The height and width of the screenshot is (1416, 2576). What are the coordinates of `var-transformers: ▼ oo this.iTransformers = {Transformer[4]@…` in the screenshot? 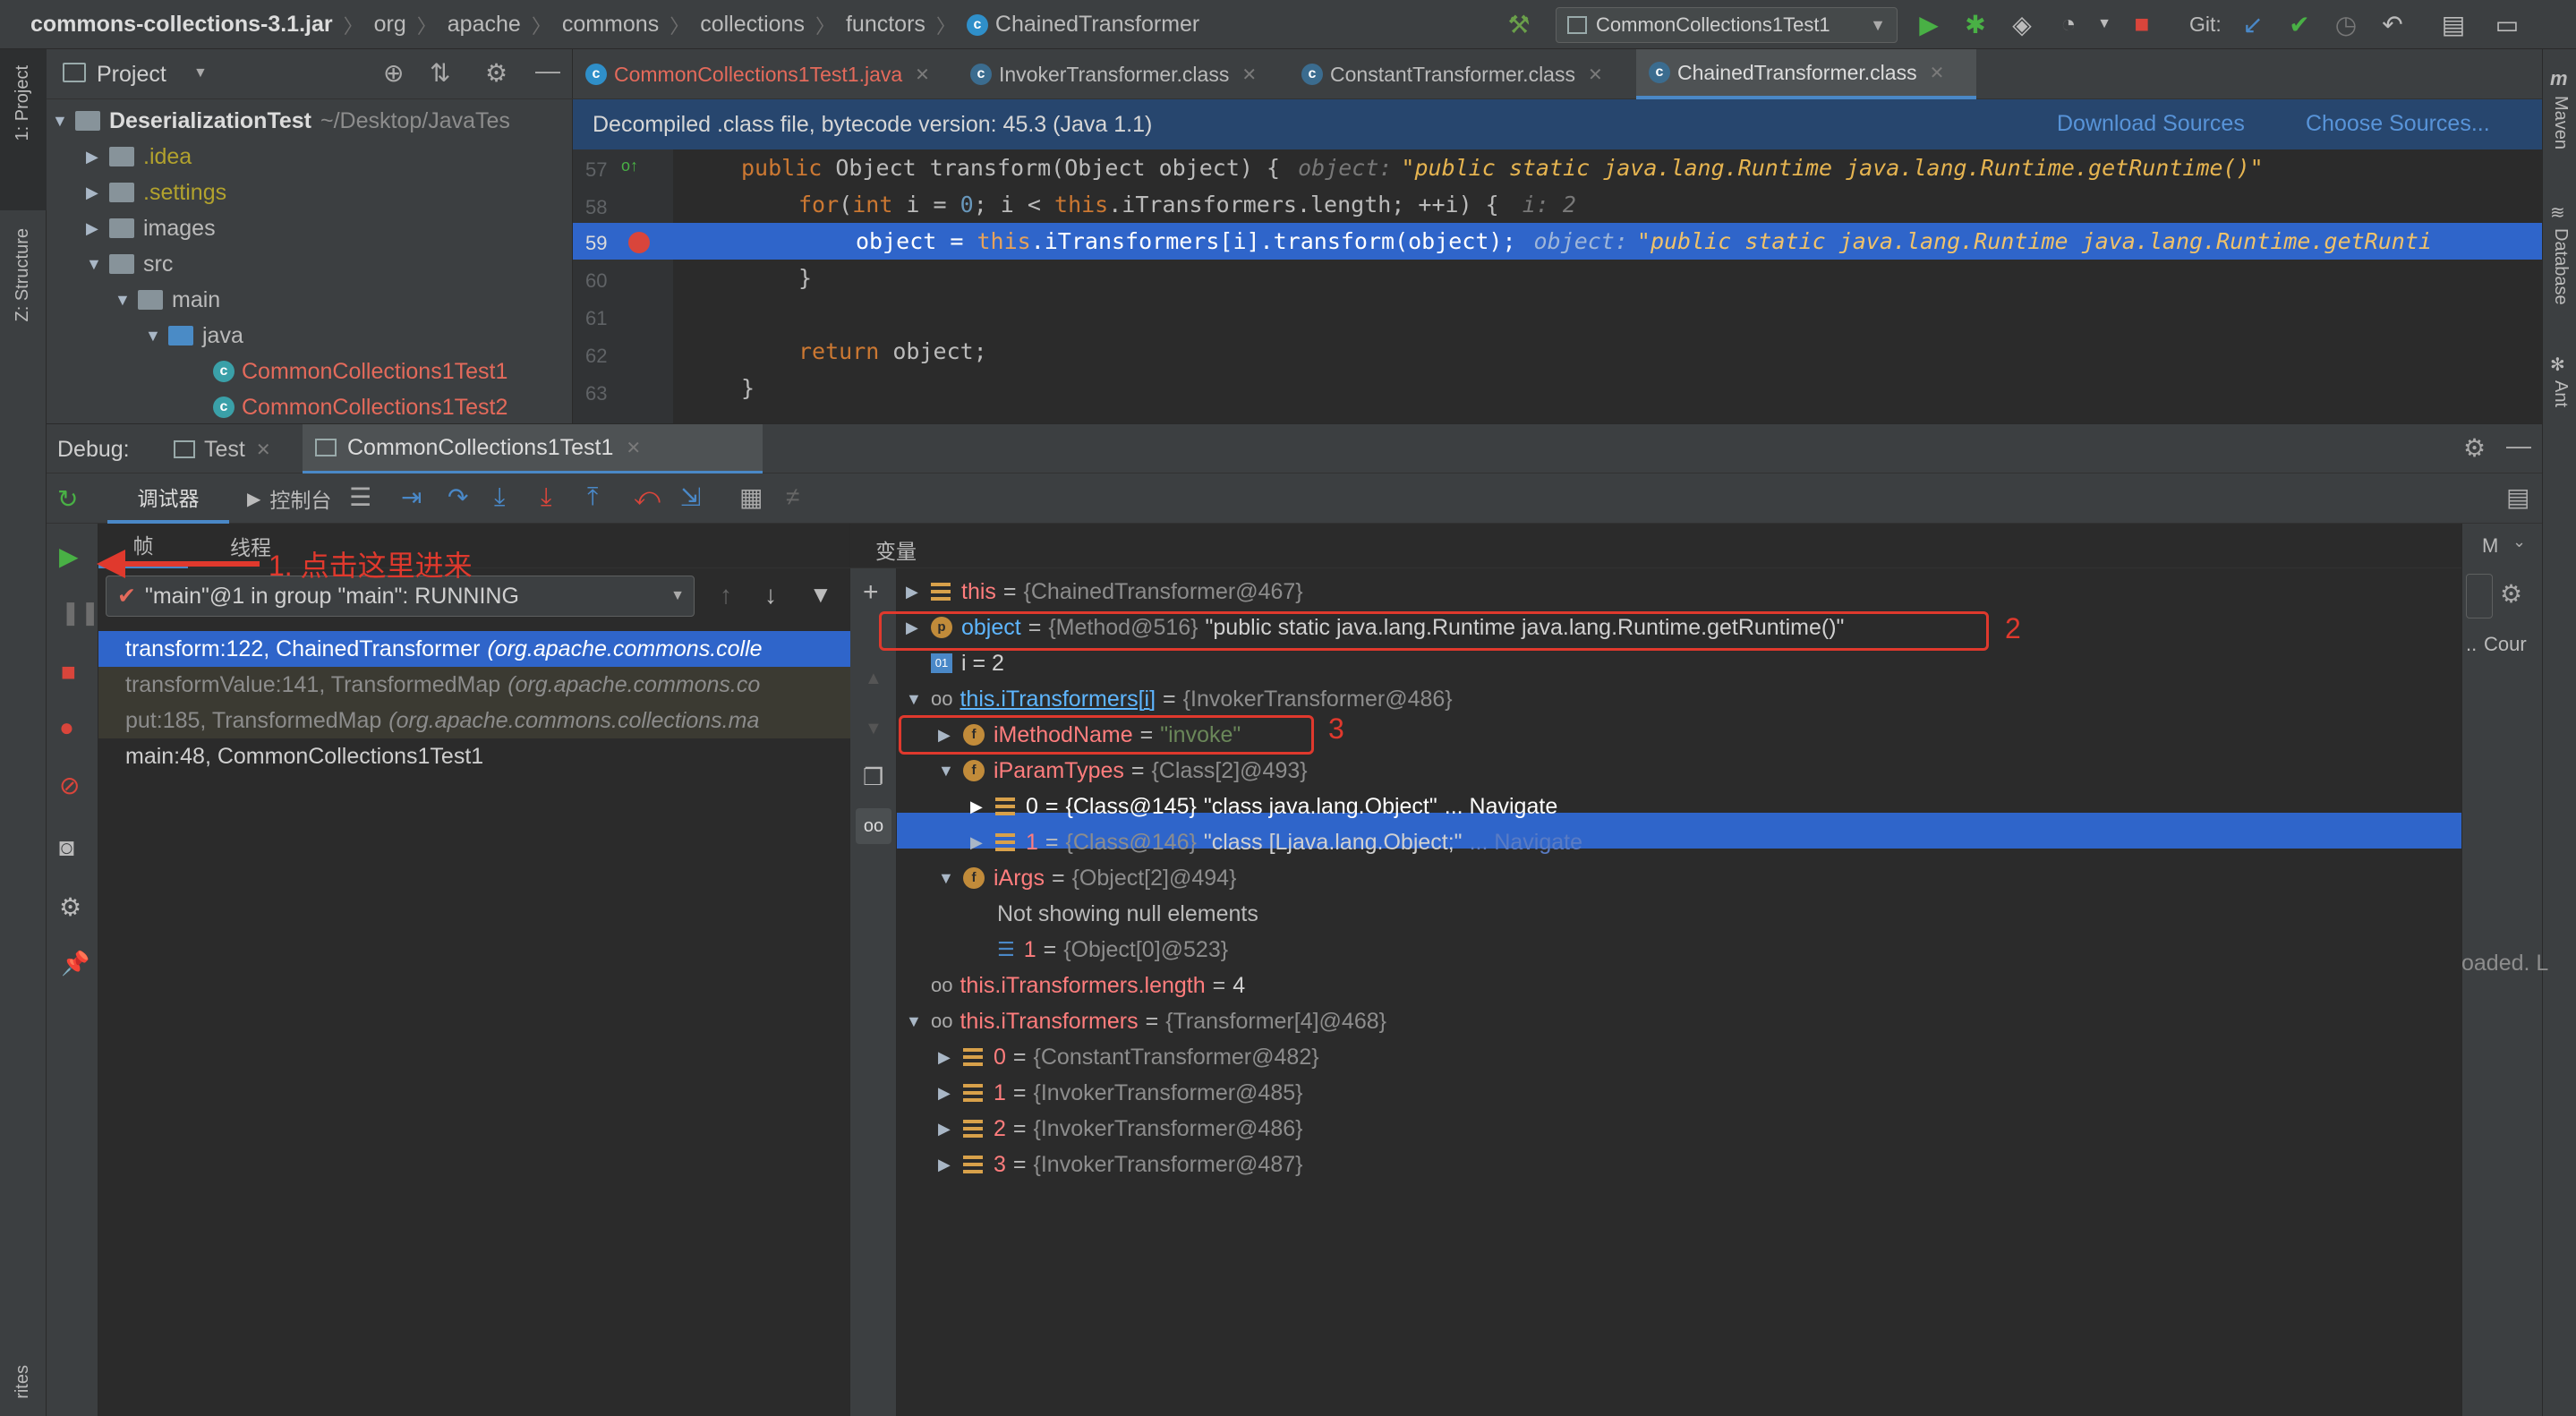 It's located at (1146, 1021).